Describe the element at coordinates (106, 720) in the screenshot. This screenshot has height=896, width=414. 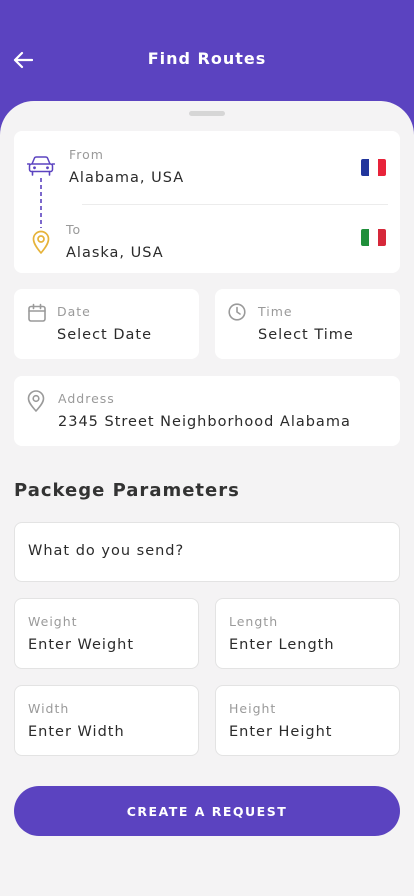
I see `width-input: Width Enter Width` at that location.